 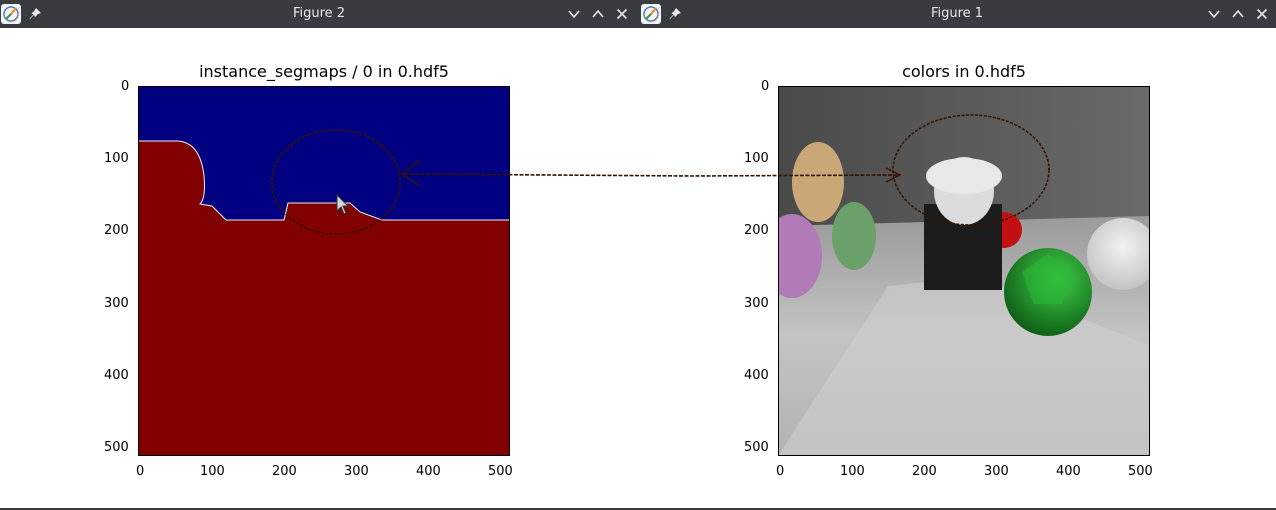 I want to click on annotation-circle-left, so click(x=336, y=182).